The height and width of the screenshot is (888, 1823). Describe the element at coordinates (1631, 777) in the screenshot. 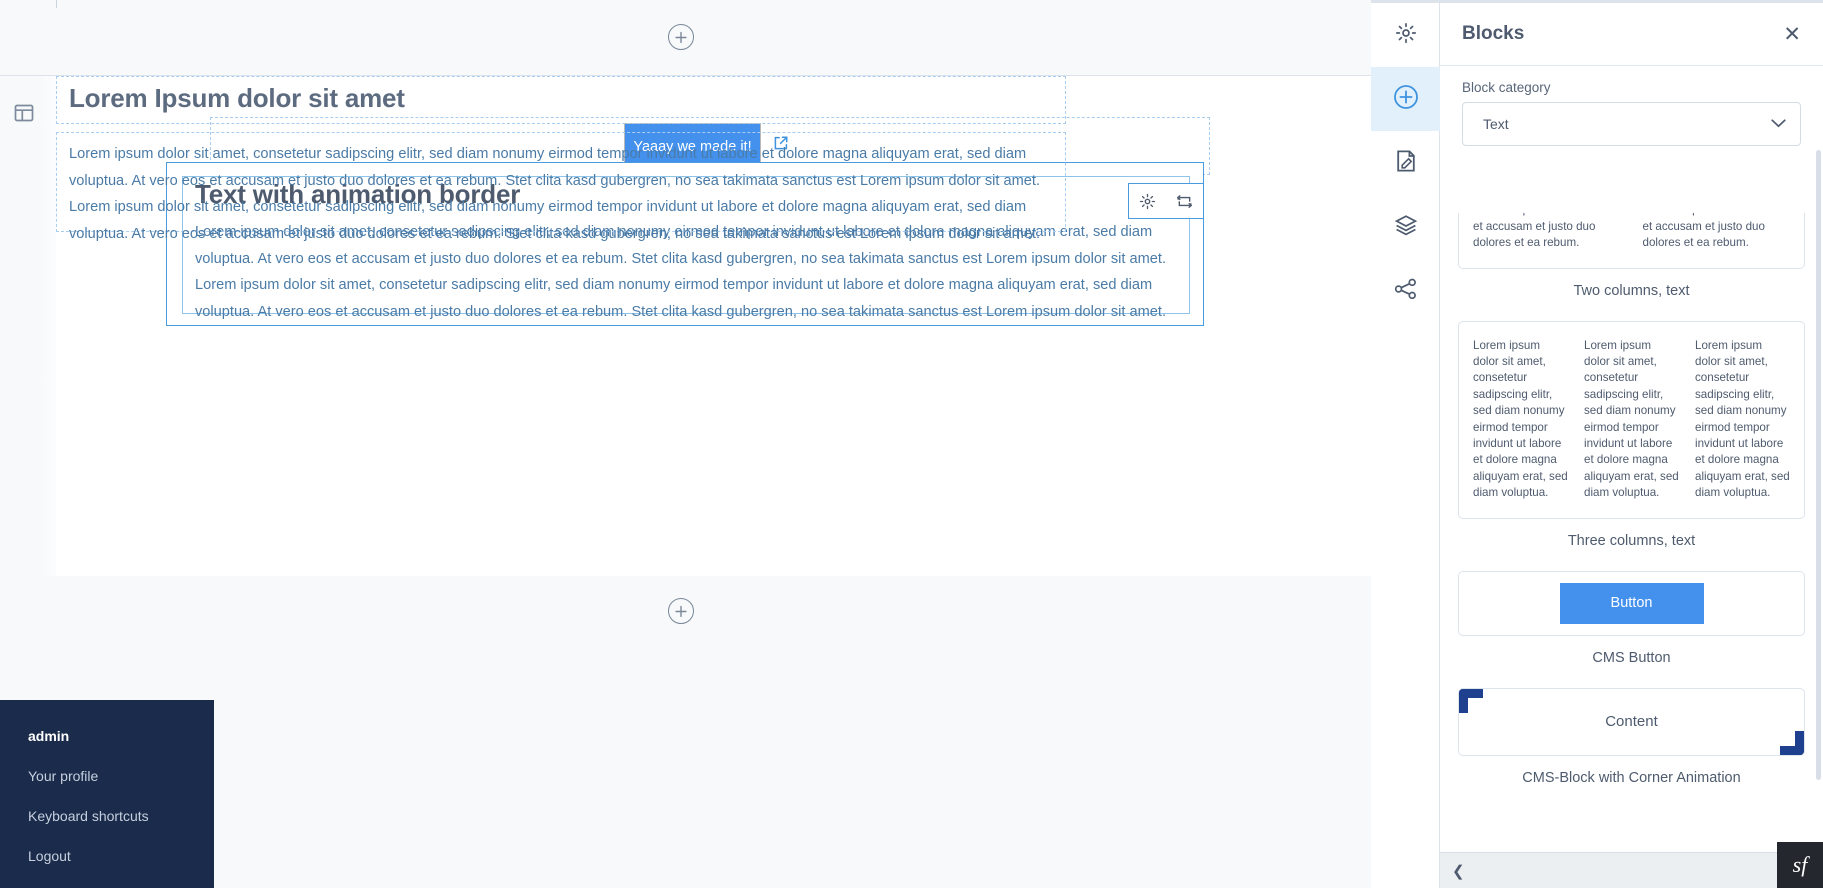

I see `corner-animation-caption: CMS-Block with Corner Animation` at that location.